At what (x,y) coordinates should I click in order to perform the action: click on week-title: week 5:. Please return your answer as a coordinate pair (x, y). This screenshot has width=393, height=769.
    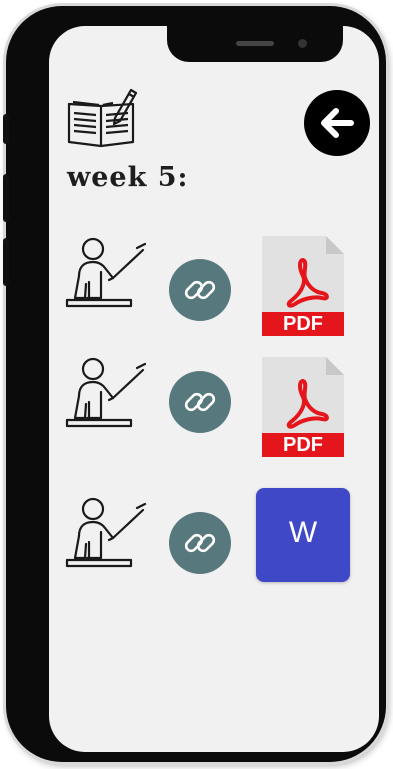
    Looking at the image, I should click on (128, 177).